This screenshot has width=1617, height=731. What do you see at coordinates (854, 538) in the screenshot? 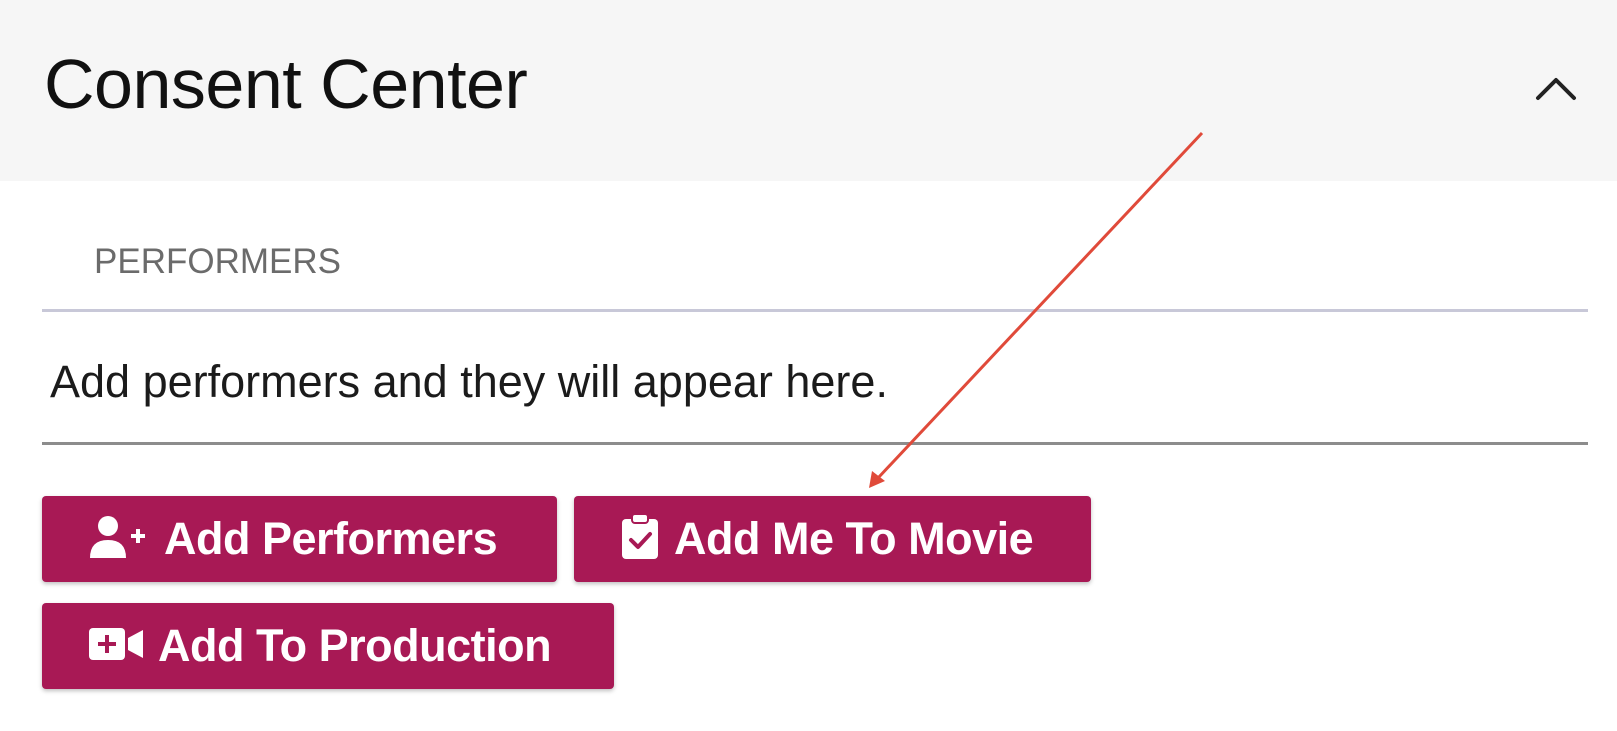
I see `add-me-to-movie-label: Add Me To Movie` at bounding box center [854, 538].